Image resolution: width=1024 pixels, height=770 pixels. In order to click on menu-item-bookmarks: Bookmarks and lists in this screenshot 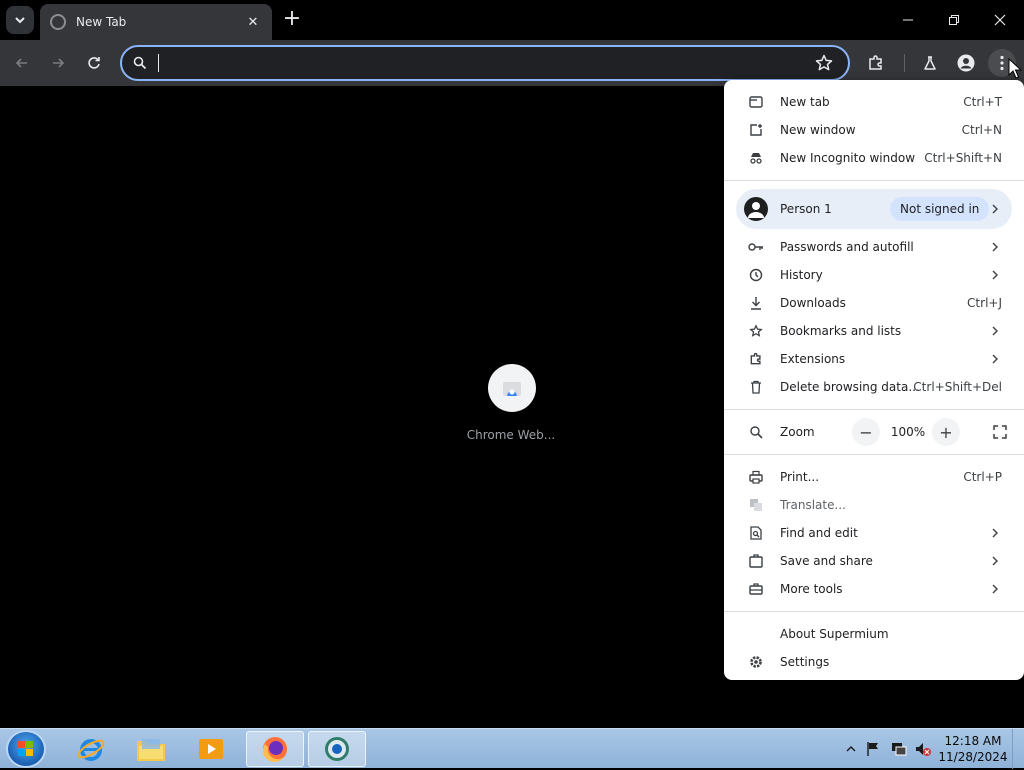, I will do `click(874, 331)`.